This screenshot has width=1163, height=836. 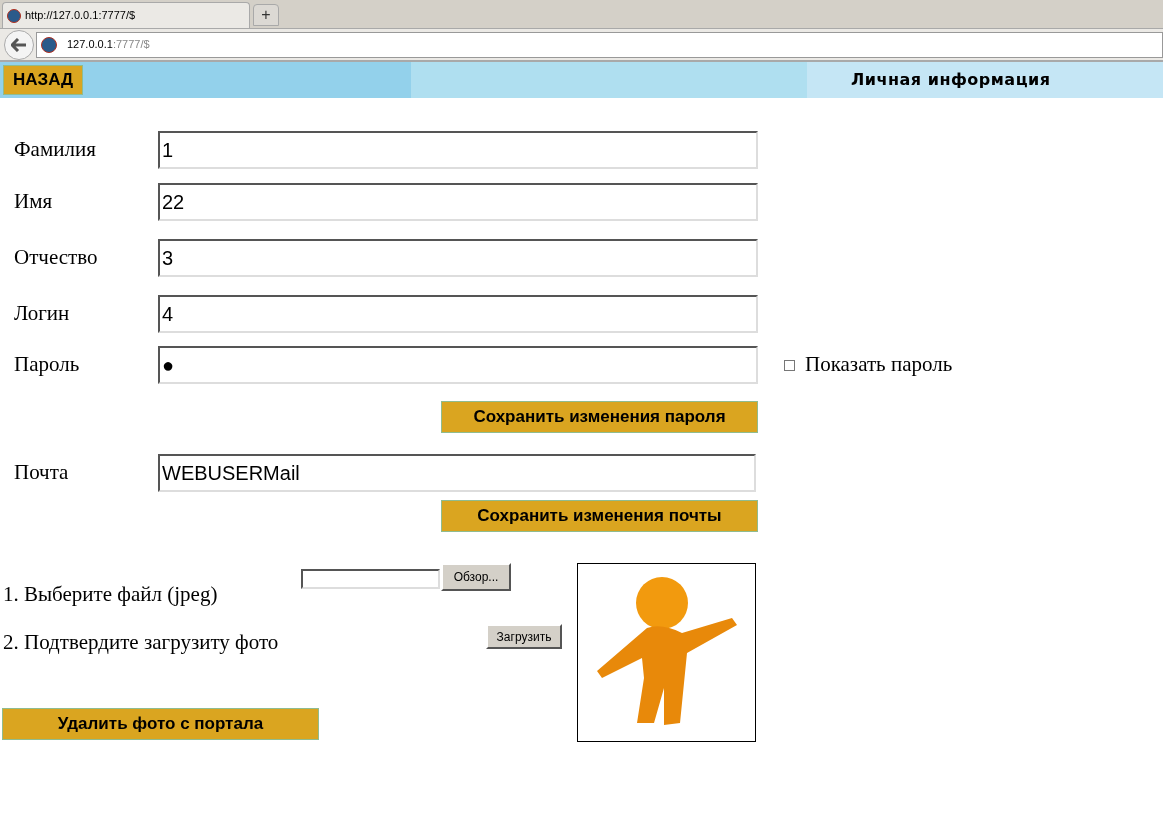 I want to click on delete-photo-button: Удалить фото с портала, so click(x=160, y=724).